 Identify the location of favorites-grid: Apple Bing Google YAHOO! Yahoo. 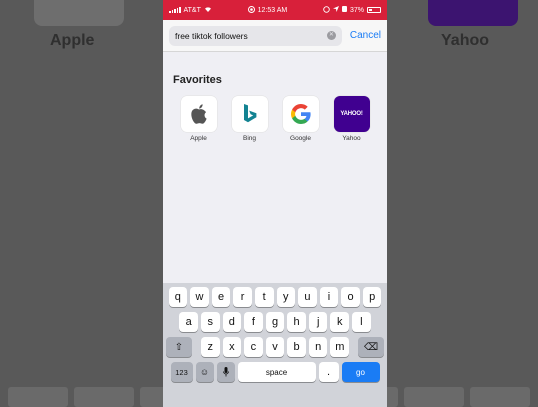
(275, 119).